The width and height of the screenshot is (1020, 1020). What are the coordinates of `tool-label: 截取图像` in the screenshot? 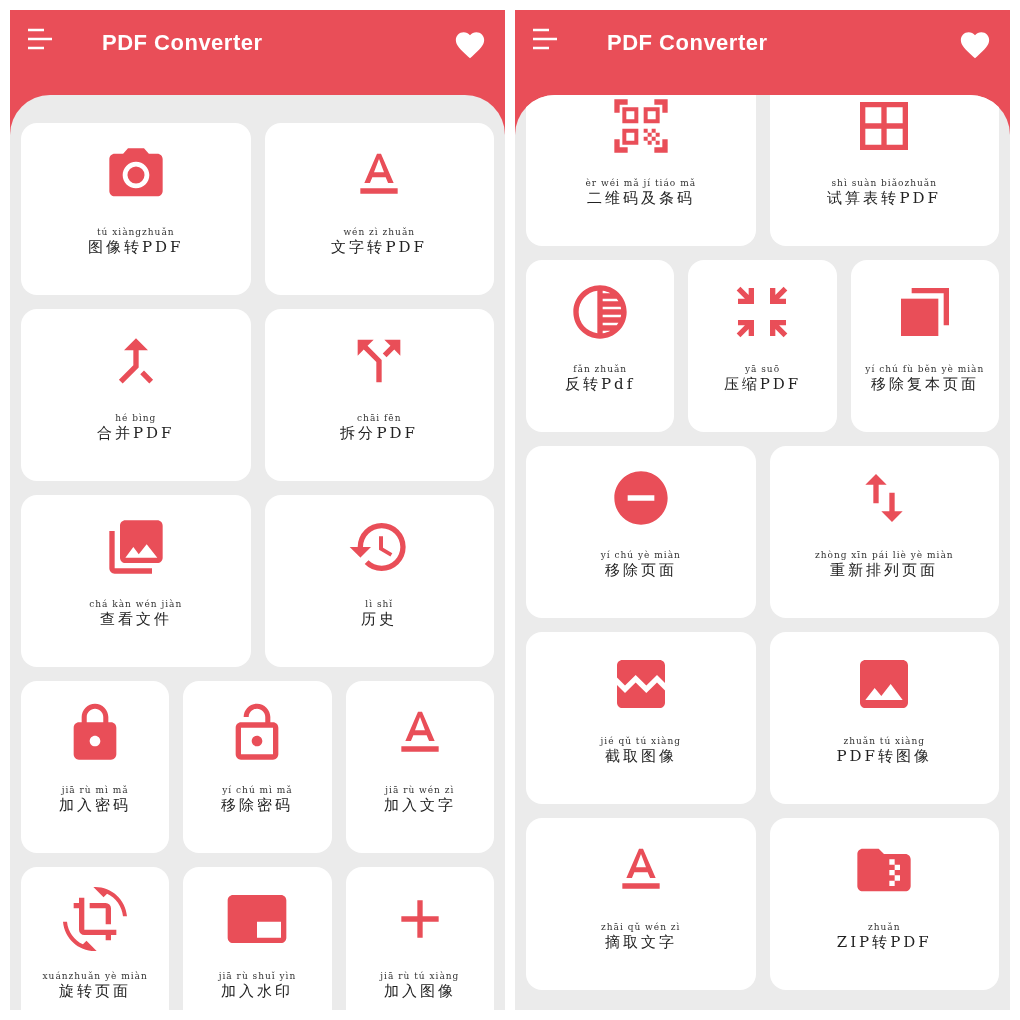 It's located at (640, 756).